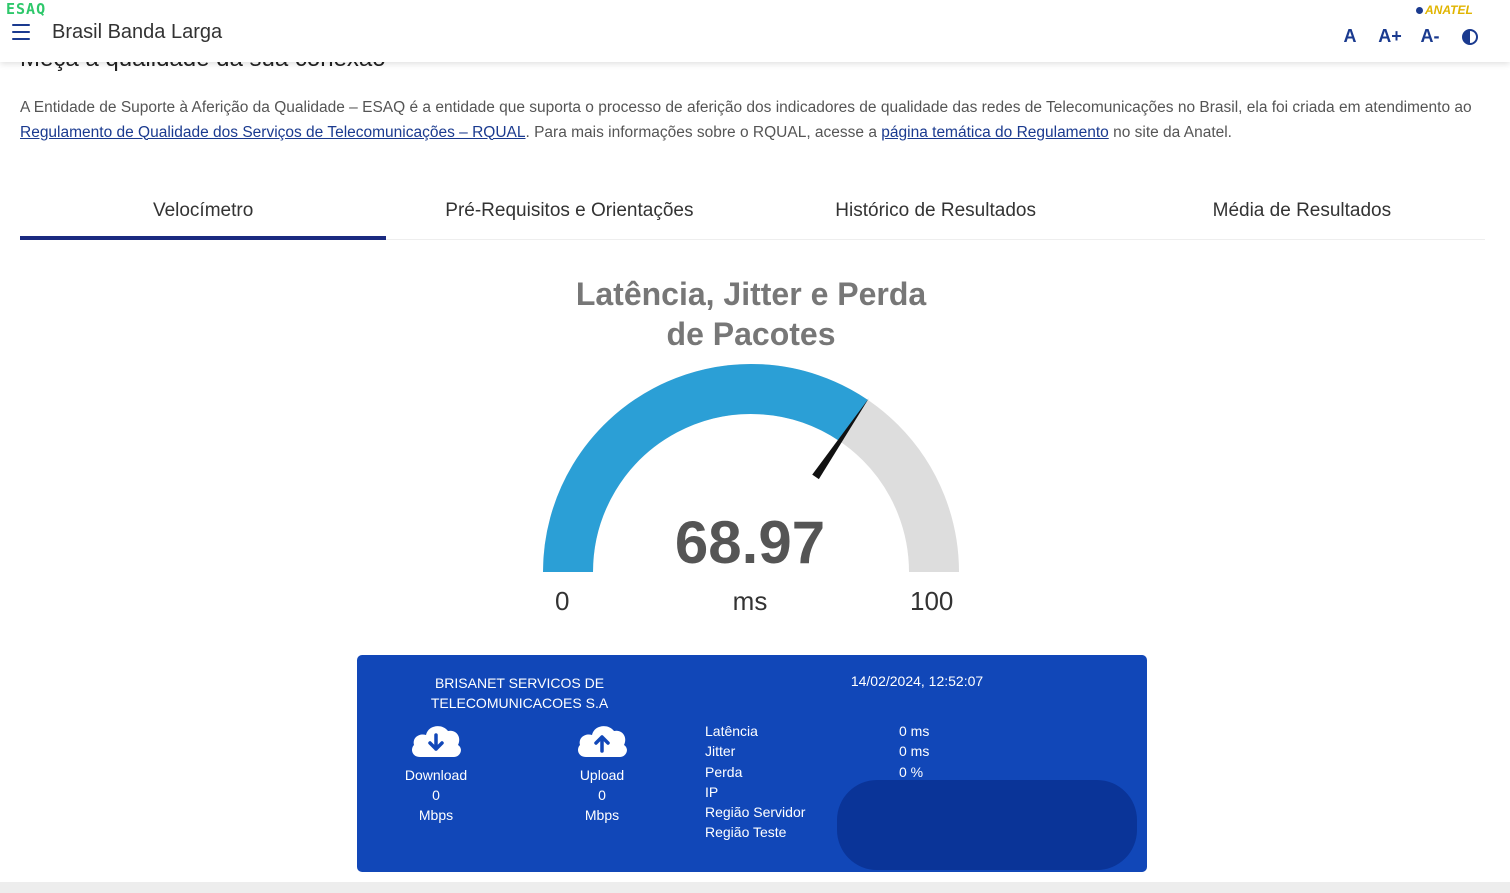  I want to click on download-metric: Download 0 Mbps, so click(436, 773).